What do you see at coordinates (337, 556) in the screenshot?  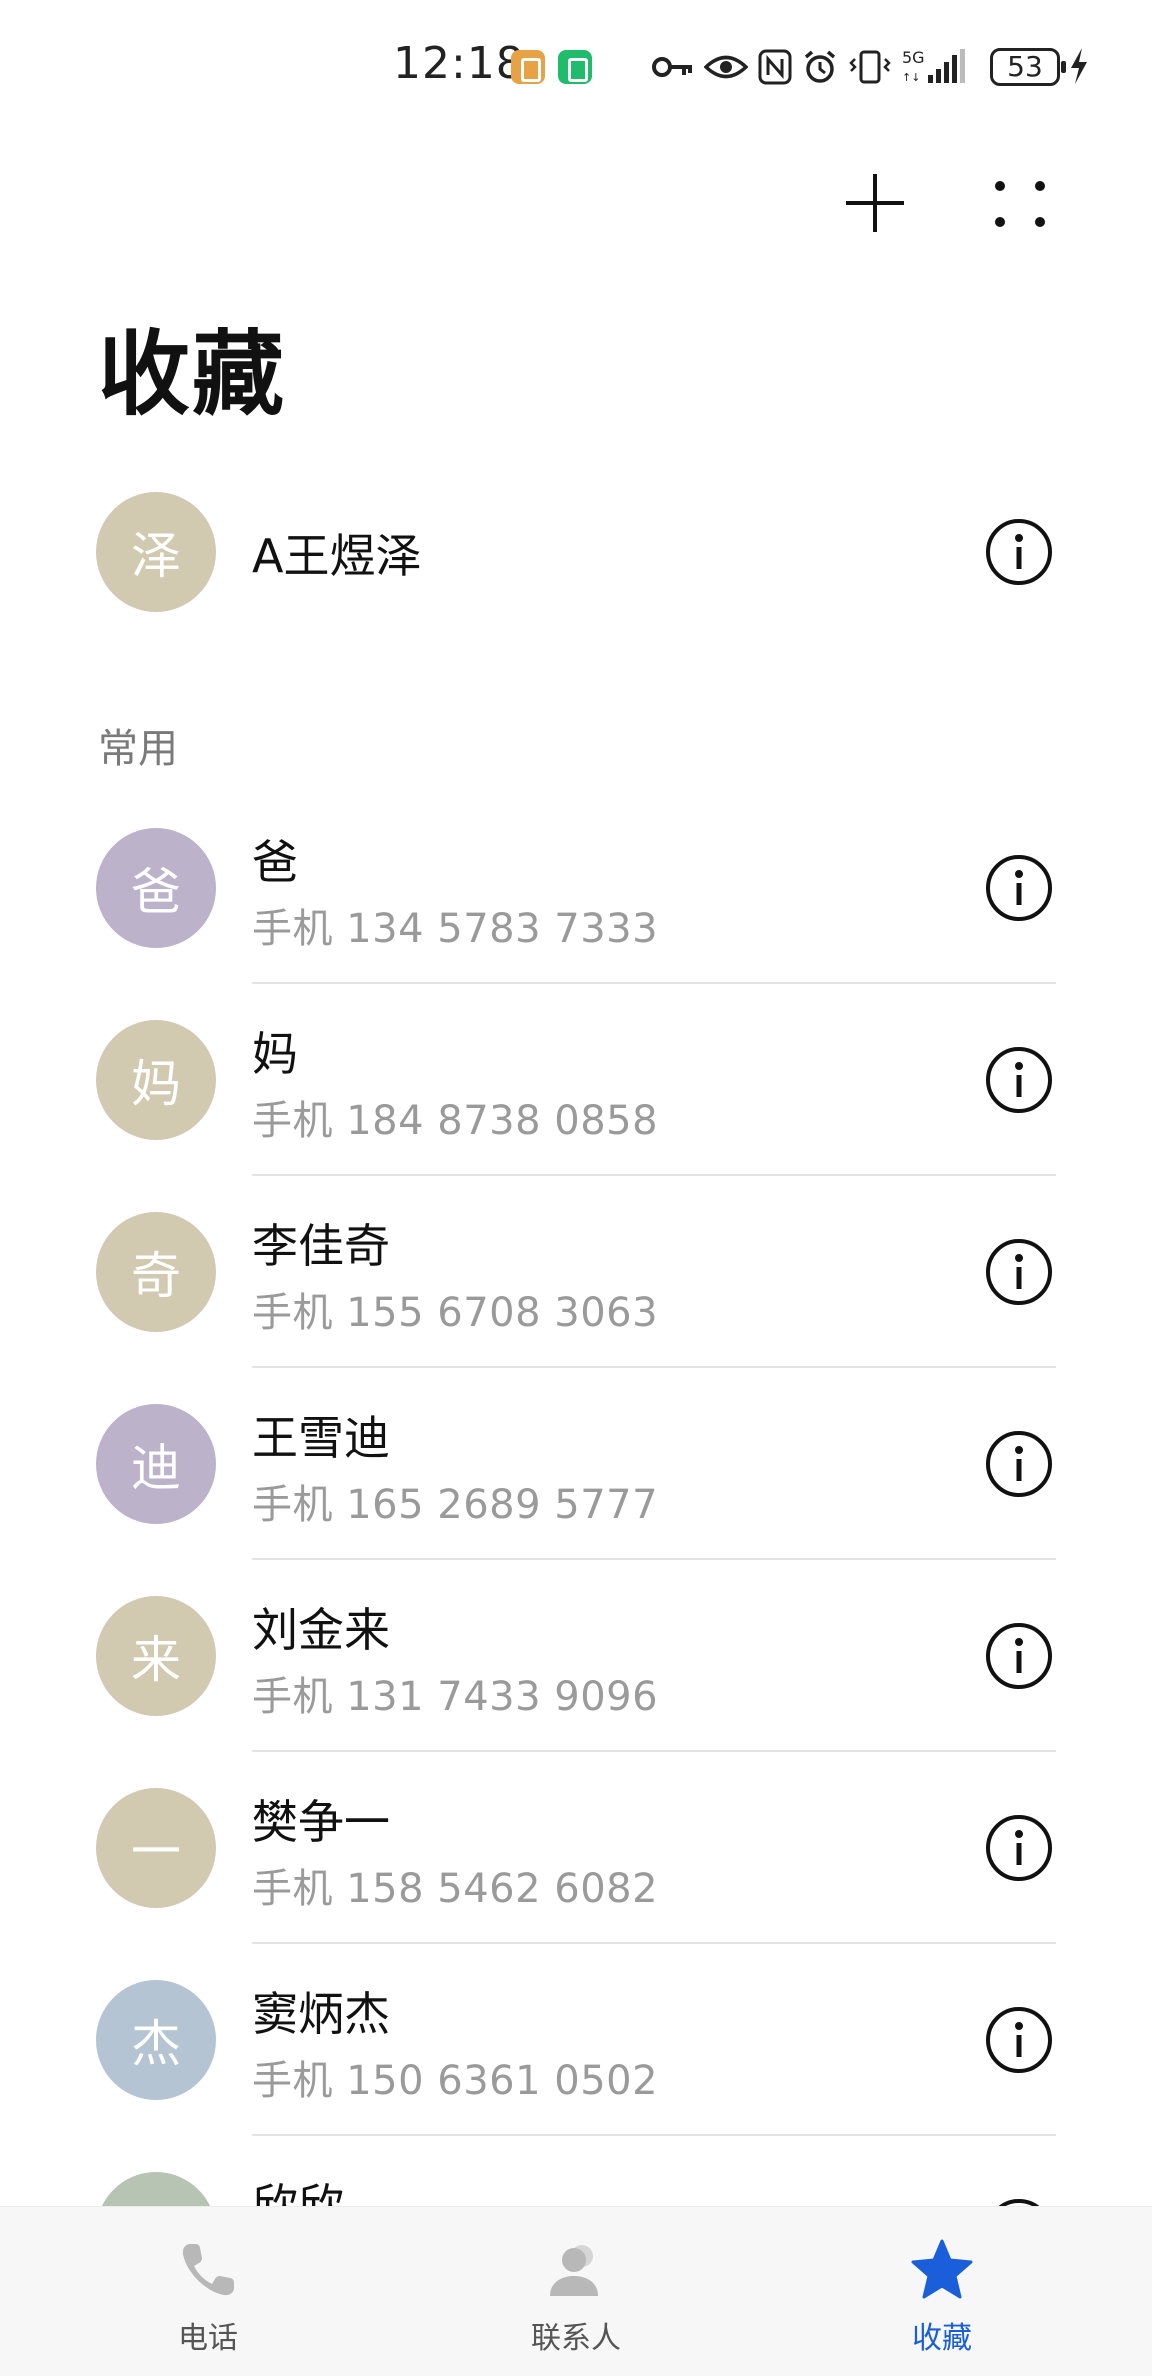 I see `contact-name: A王煜泽` at bounding box center [337, 556].